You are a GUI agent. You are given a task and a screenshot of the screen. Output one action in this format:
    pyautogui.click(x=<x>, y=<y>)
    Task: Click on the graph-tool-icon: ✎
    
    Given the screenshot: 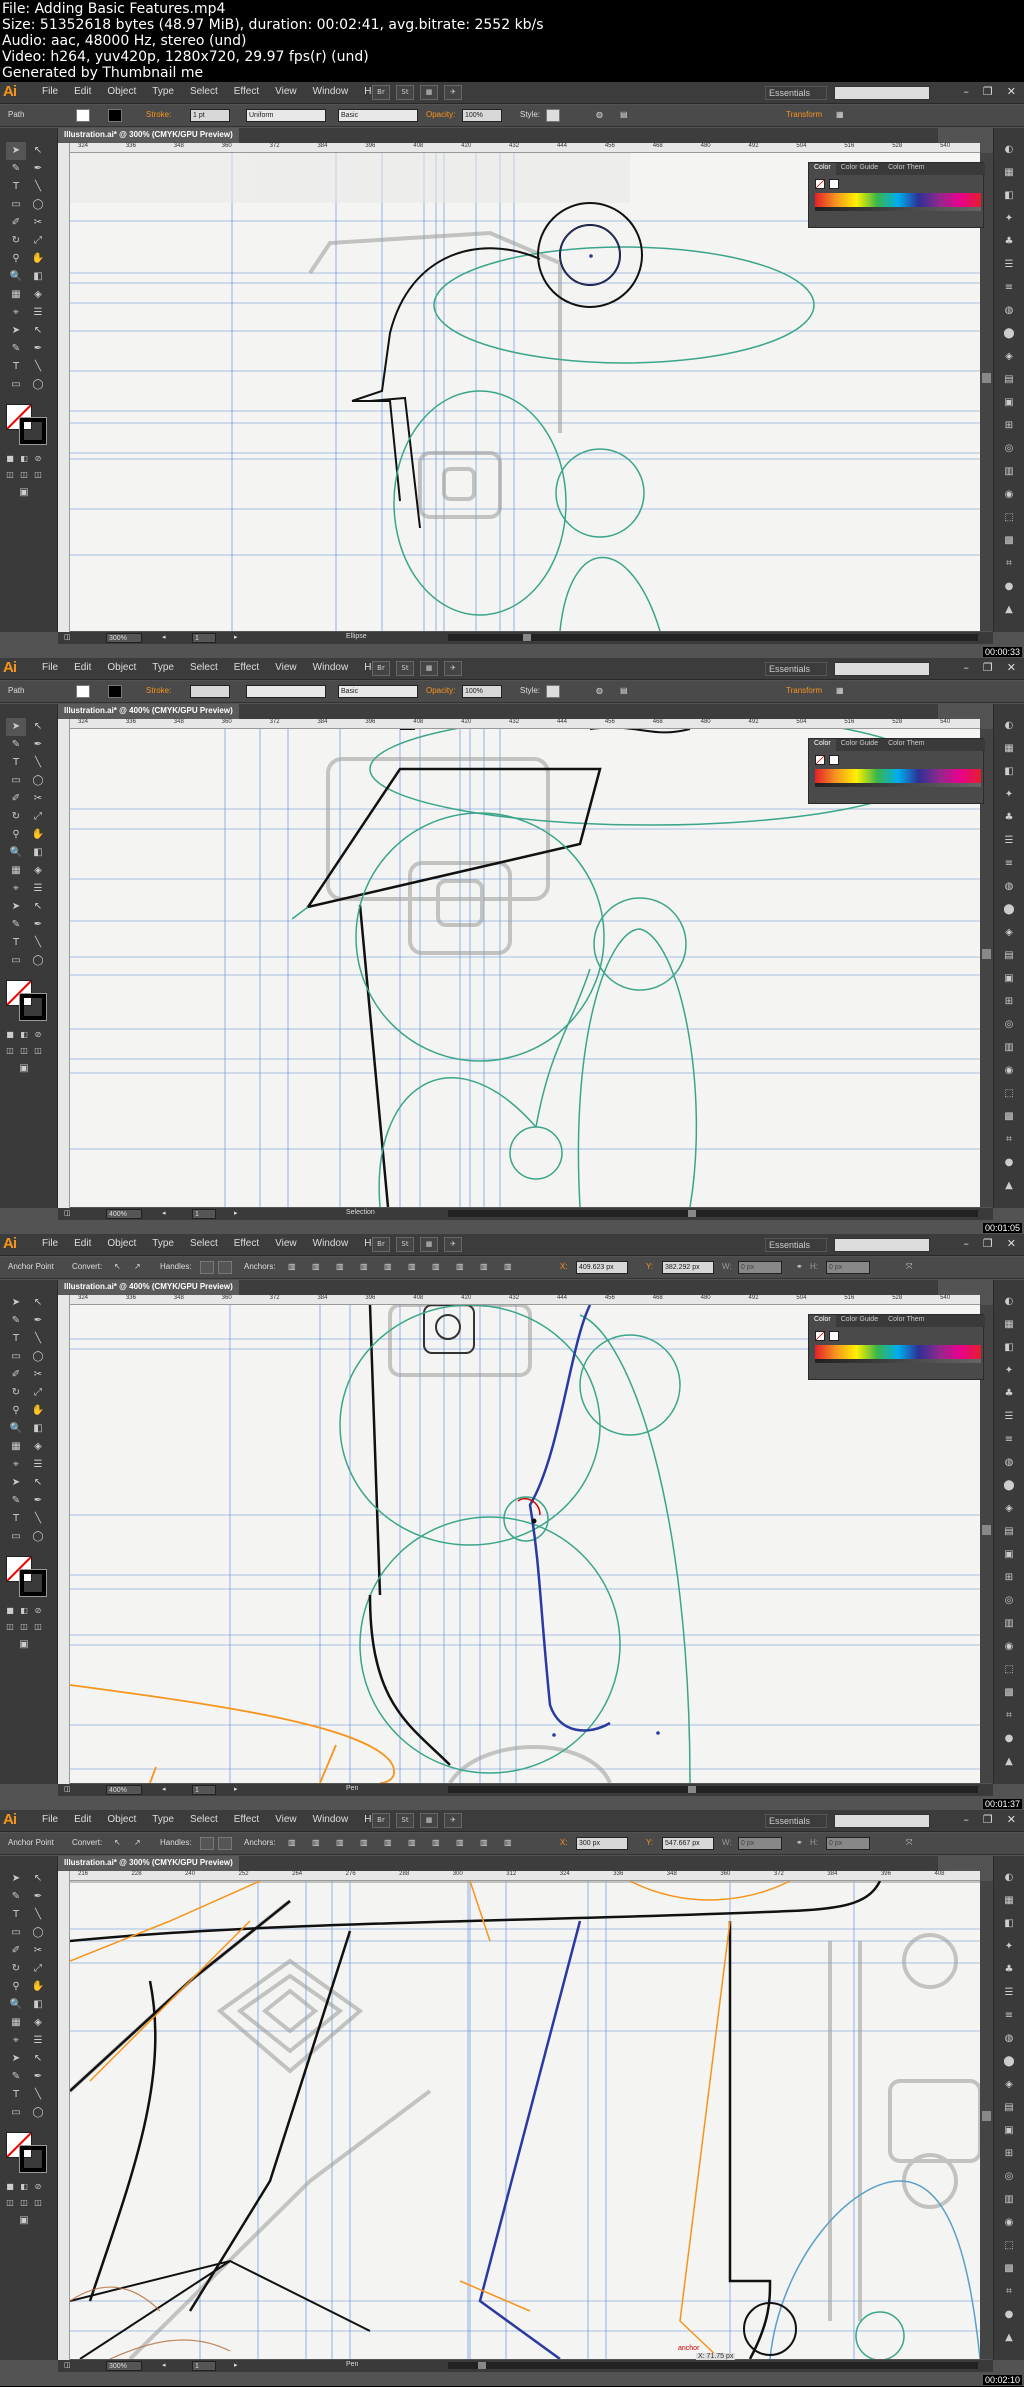 What is the action you would take?
    pyautogui.click(x=16, y=2077)
    